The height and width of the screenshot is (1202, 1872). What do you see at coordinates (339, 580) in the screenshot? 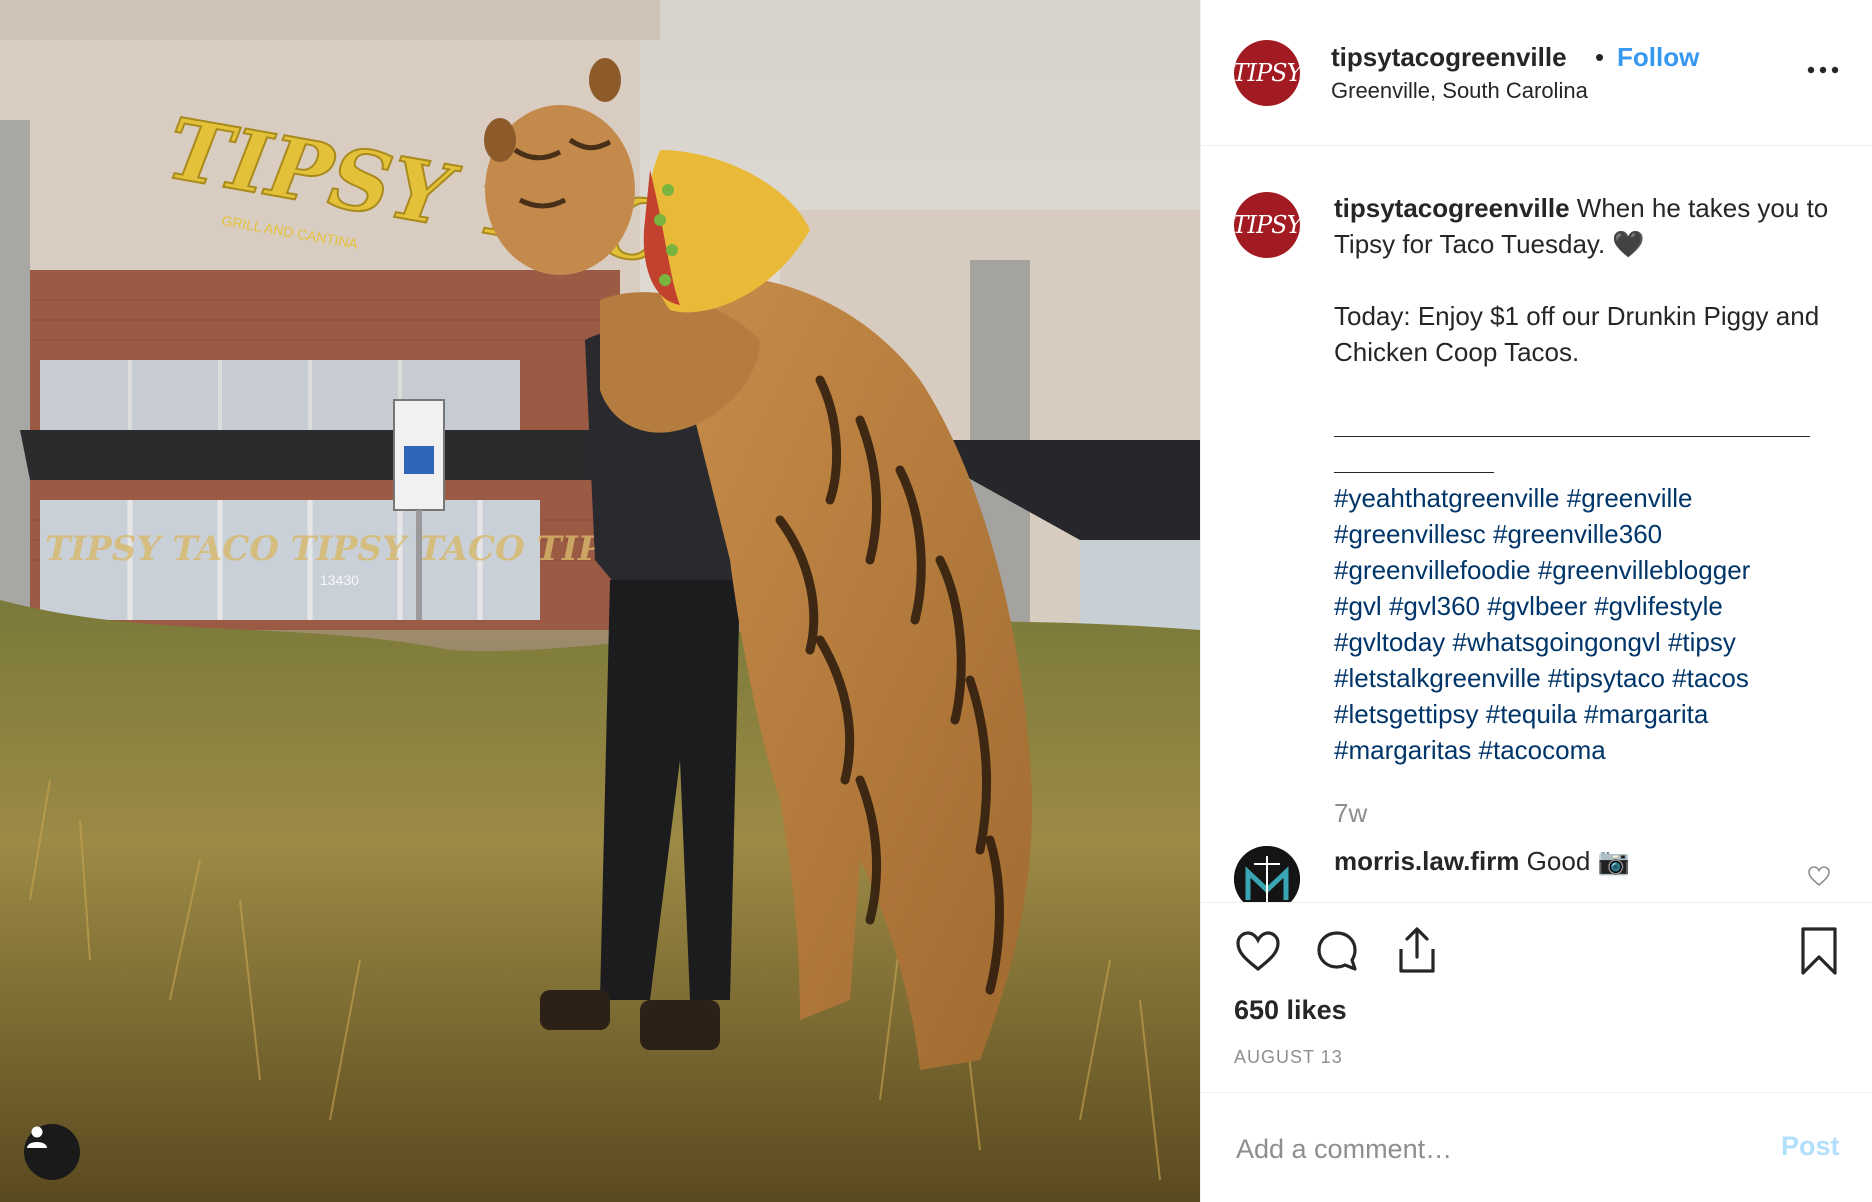
I see `address-number: 13430` at bounding box center [339, 580].